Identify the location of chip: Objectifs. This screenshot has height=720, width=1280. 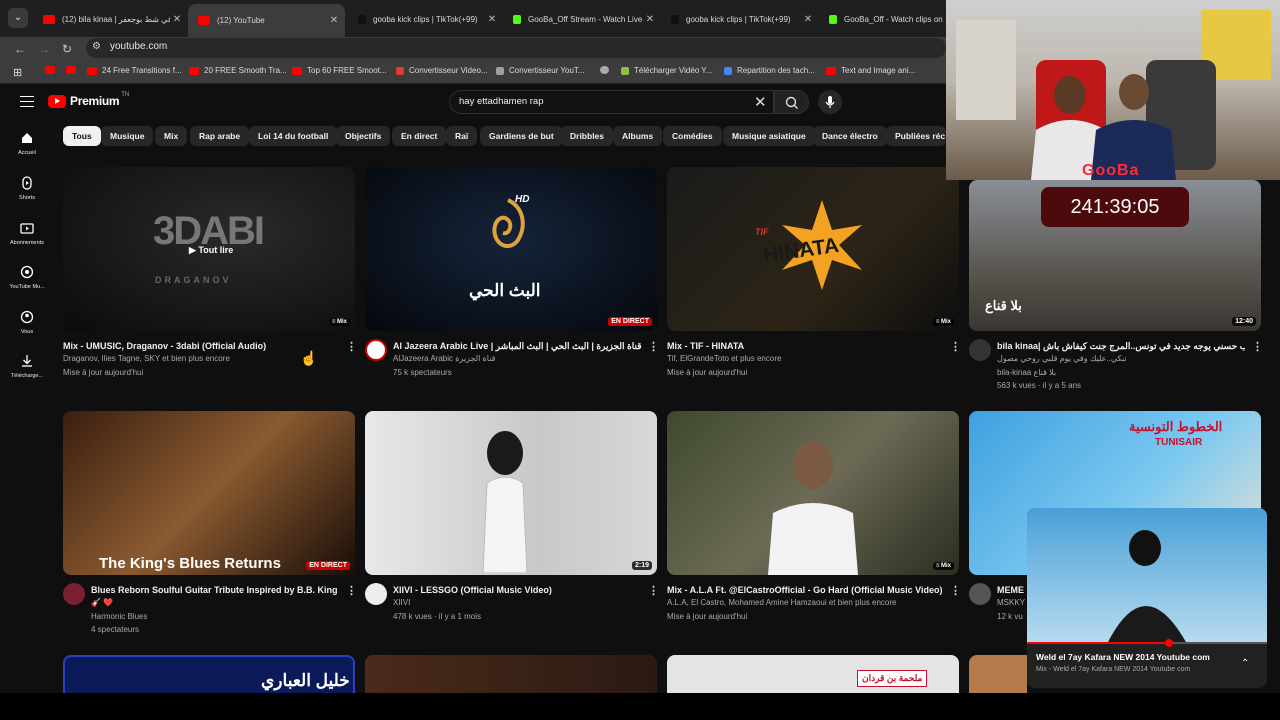
(363, 136).